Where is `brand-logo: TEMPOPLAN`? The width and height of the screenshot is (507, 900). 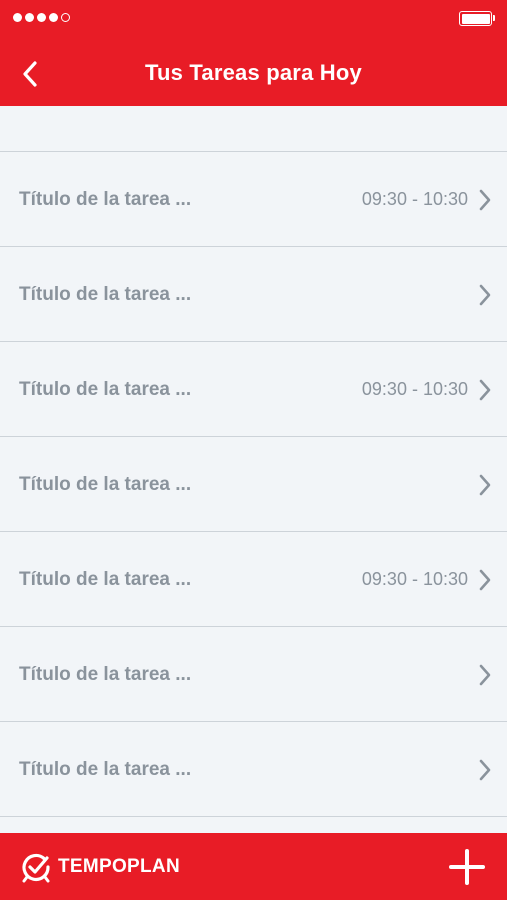
brand-logo: TEMPOPLAN is located at coordinates (100, 867).